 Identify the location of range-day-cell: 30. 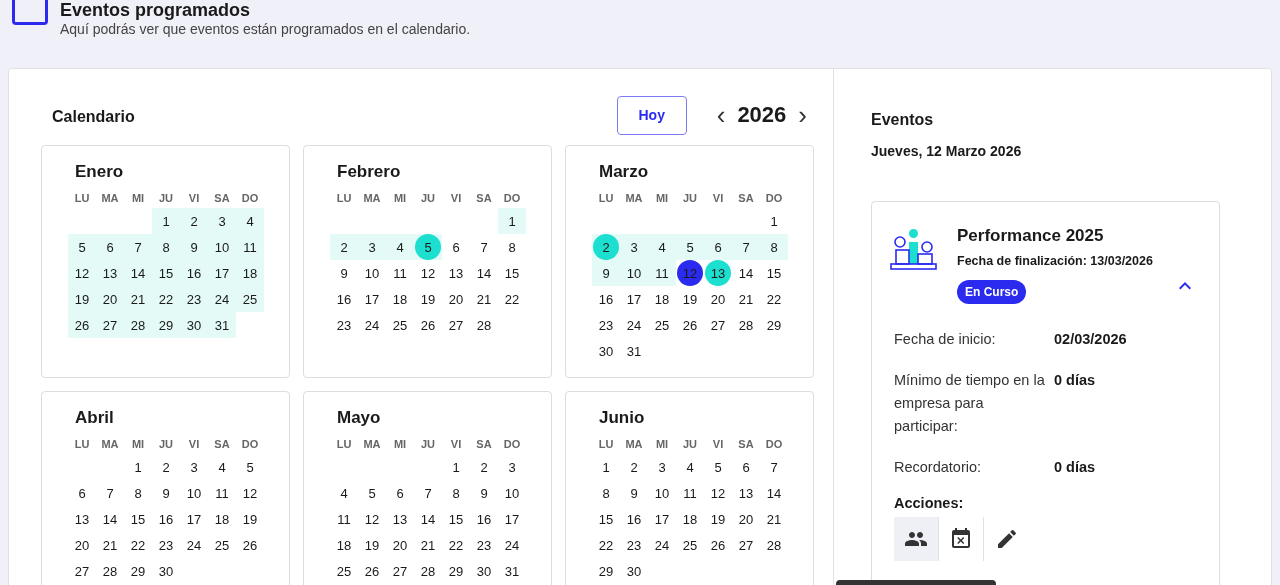
(194, 325).